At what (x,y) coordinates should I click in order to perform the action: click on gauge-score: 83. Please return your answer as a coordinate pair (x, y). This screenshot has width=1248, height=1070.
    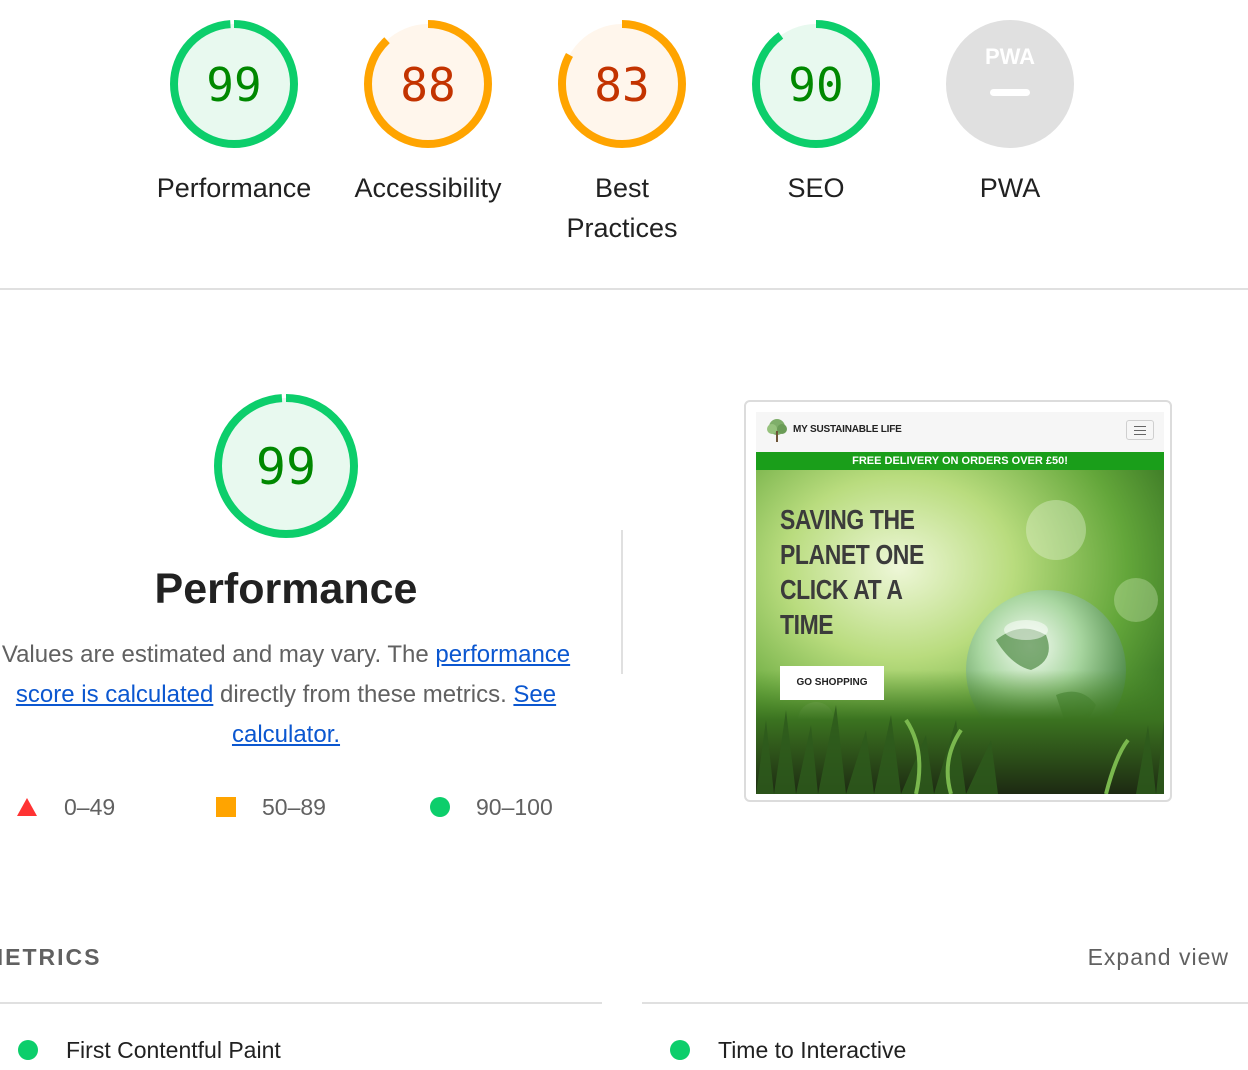
    Looking at the image, I should click on (621, 85).